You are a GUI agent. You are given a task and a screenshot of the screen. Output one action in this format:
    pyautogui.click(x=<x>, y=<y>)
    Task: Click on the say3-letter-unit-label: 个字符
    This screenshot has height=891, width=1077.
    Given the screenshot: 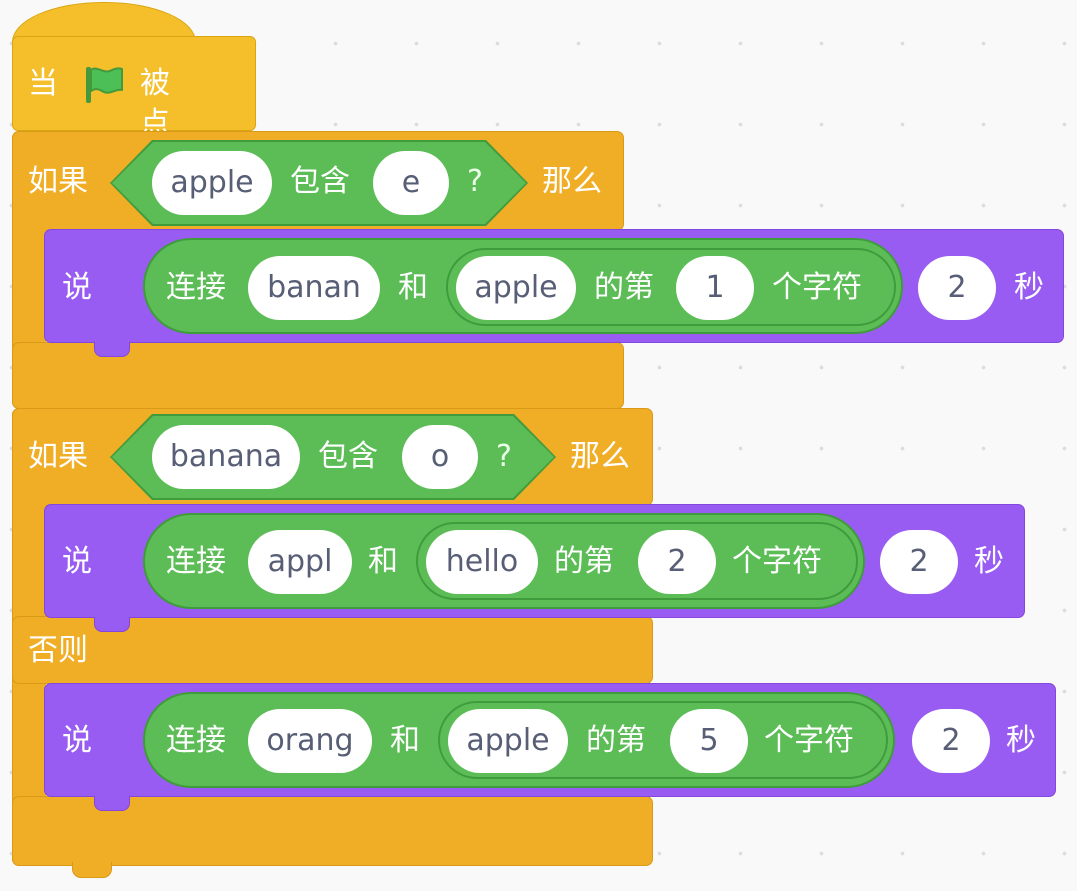 What is the action you would take?
    pyautogui.click(x=809, y=740)
    